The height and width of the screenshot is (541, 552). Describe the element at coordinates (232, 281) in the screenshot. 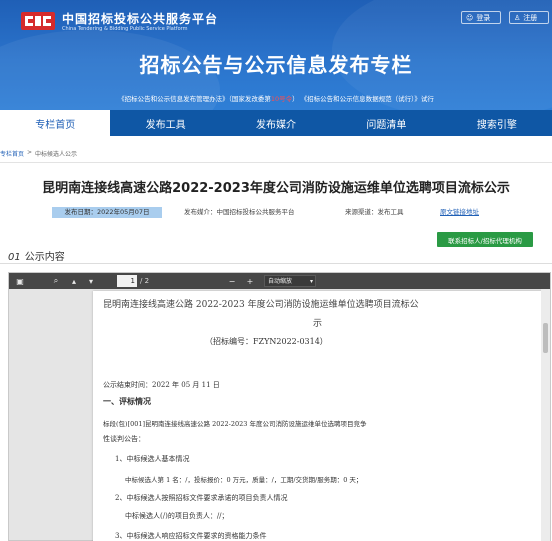

I see `zoom-out-button: −` at that location.